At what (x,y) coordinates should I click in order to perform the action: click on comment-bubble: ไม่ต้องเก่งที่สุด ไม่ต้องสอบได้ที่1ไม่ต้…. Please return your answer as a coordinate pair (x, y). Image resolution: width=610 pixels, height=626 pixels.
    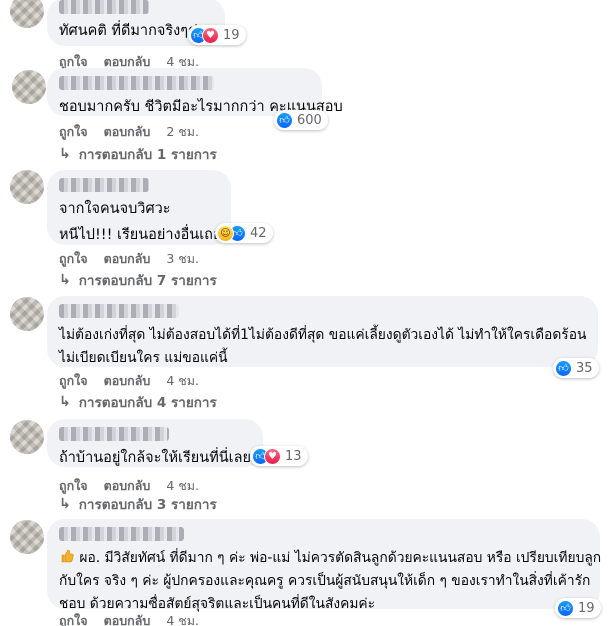
    Looking at the image, I should click on (322, 331).